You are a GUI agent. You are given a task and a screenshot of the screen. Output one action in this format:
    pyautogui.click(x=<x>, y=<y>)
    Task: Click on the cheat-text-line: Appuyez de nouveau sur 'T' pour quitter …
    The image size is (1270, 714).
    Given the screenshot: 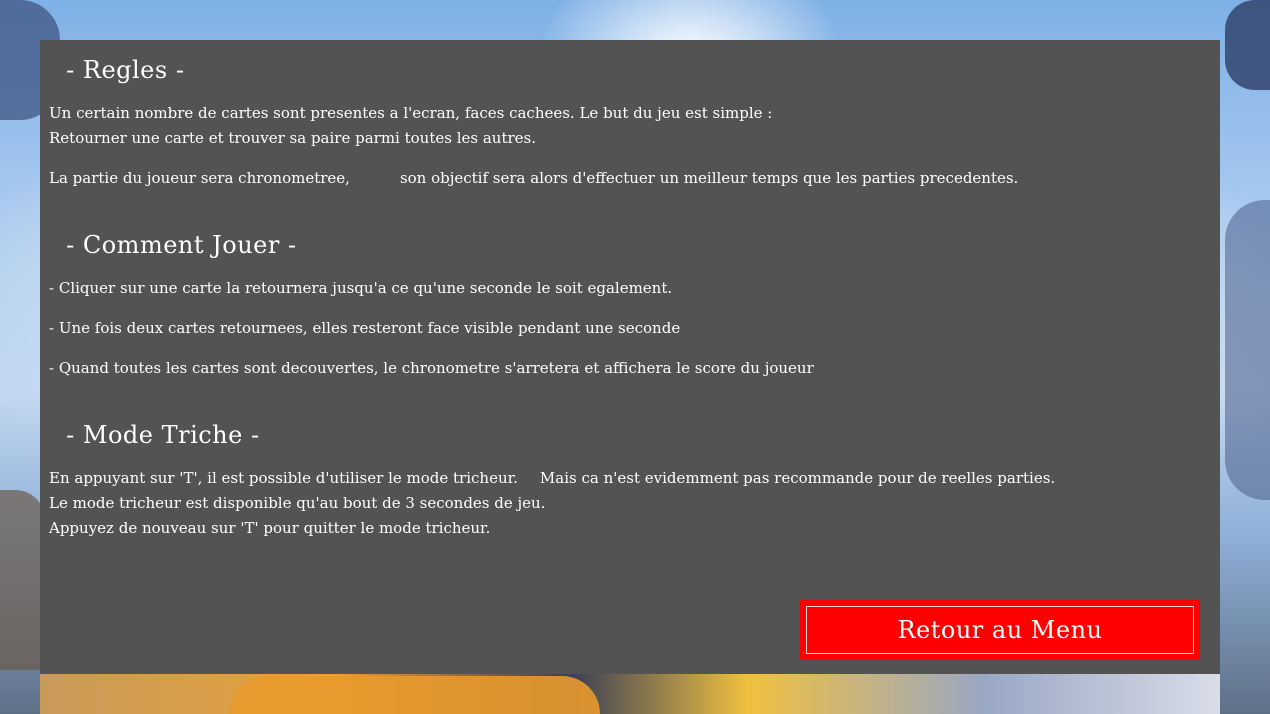 What is the action you would take?
    pyautogui.click(x=270, y=528)
    